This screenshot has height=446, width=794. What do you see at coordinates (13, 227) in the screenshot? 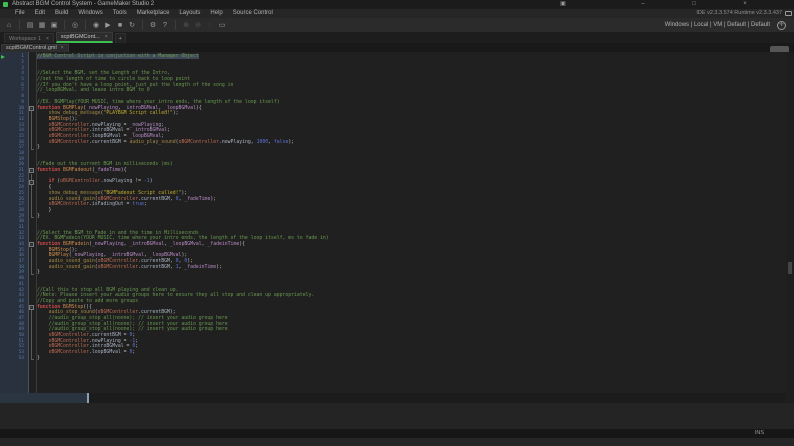
I see `line-number: 31` at bounding box center [13, 227].